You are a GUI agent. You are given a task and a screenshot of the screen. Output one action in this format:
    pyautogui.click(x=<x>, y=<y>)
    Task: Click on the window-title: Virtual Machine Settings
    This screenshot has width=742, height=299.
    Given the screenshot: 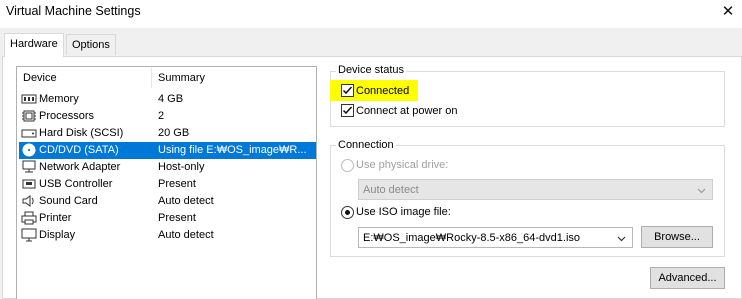 What is the action you would take?
    pyautogui.click(x=73, y=11)
    